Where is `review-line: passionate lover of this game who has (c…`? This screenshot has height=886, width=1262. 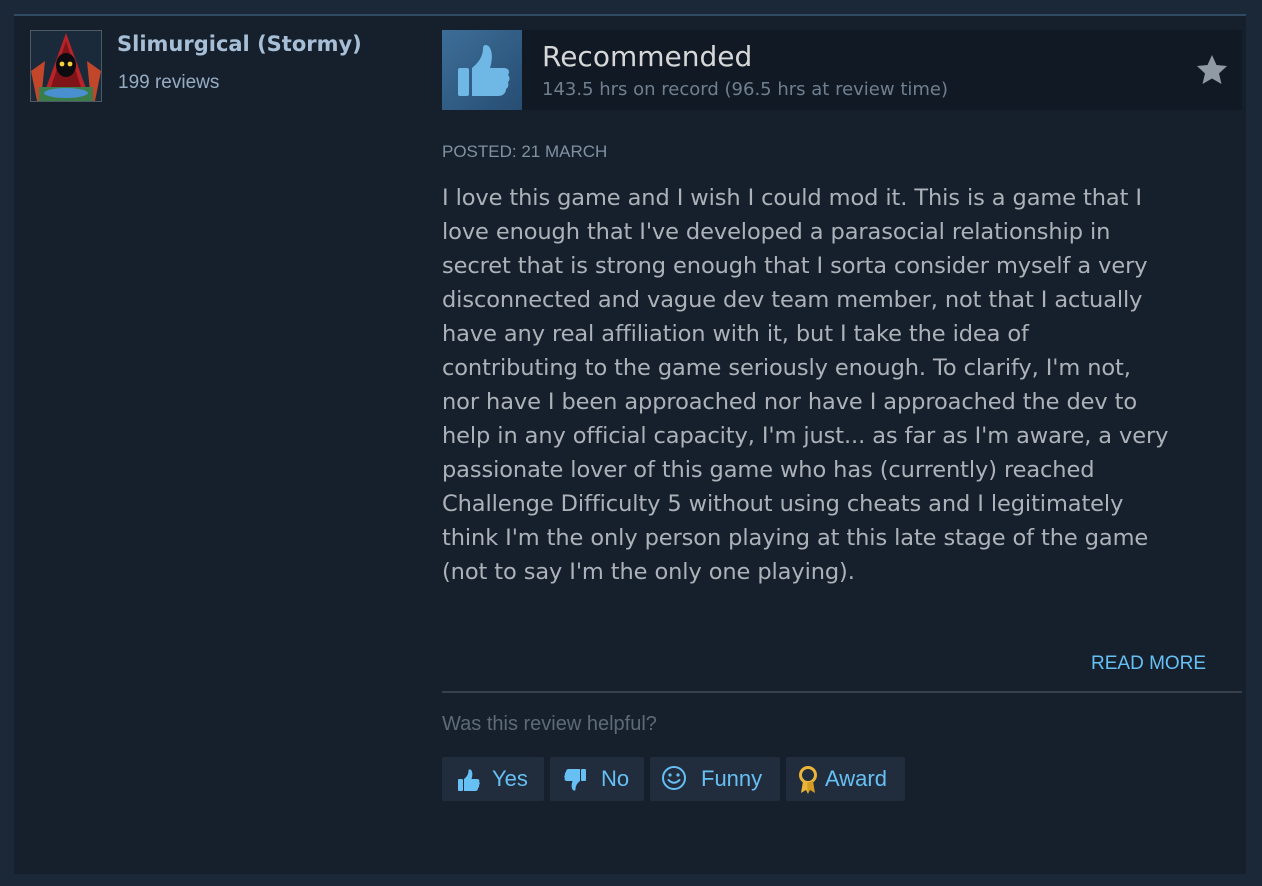
review-line: passionate lover of this game who has (c… is located at coordinates (768, 470).